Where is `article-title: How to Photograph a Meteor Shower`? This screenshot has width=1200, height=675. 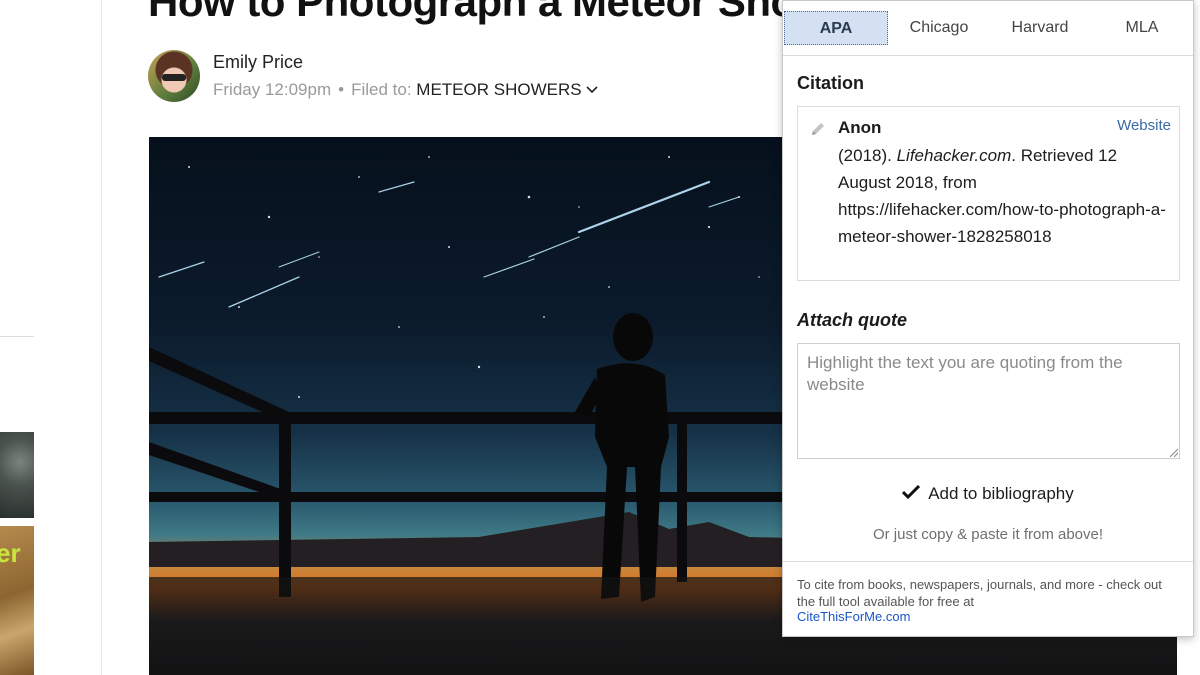
article-title: How to Photograph a Meteor Shower is located at coordinates (507, 12).